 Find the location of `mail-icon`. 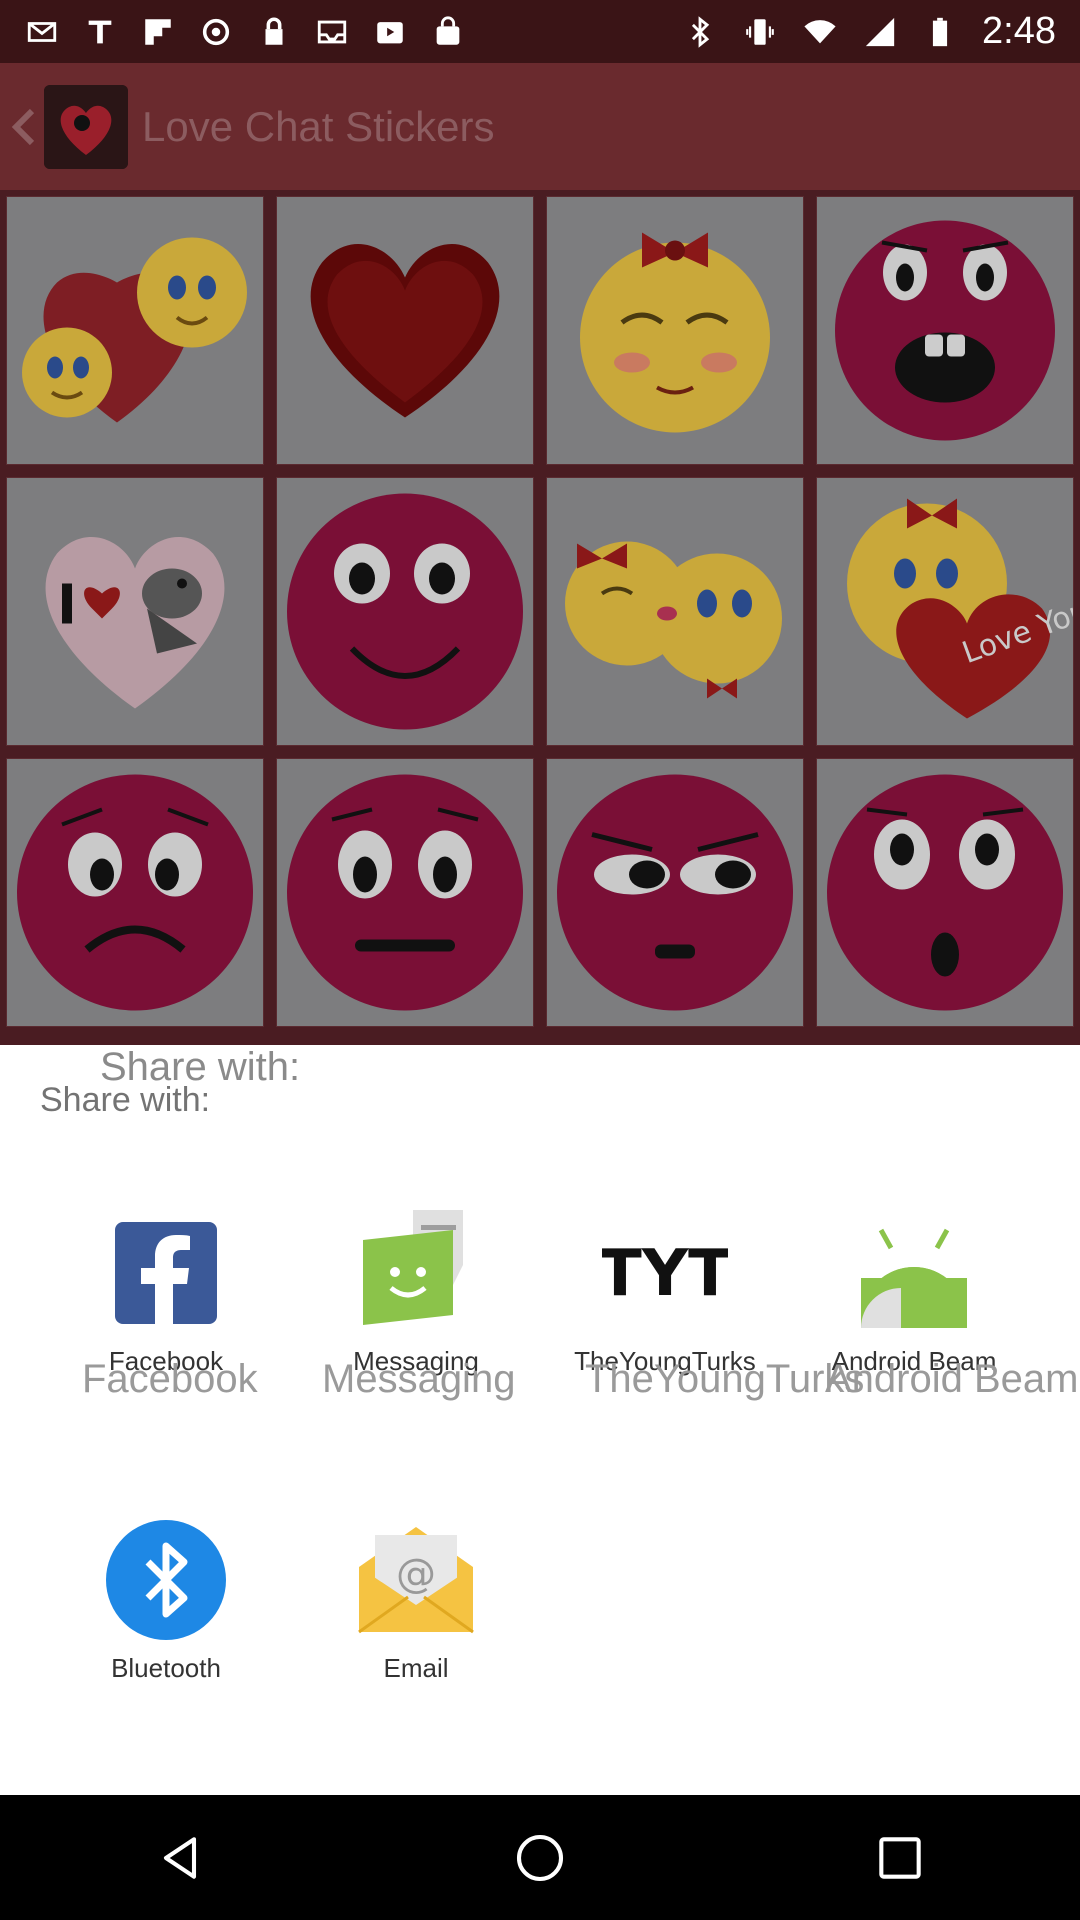

mail-icon is located at coordinates (42, 32).